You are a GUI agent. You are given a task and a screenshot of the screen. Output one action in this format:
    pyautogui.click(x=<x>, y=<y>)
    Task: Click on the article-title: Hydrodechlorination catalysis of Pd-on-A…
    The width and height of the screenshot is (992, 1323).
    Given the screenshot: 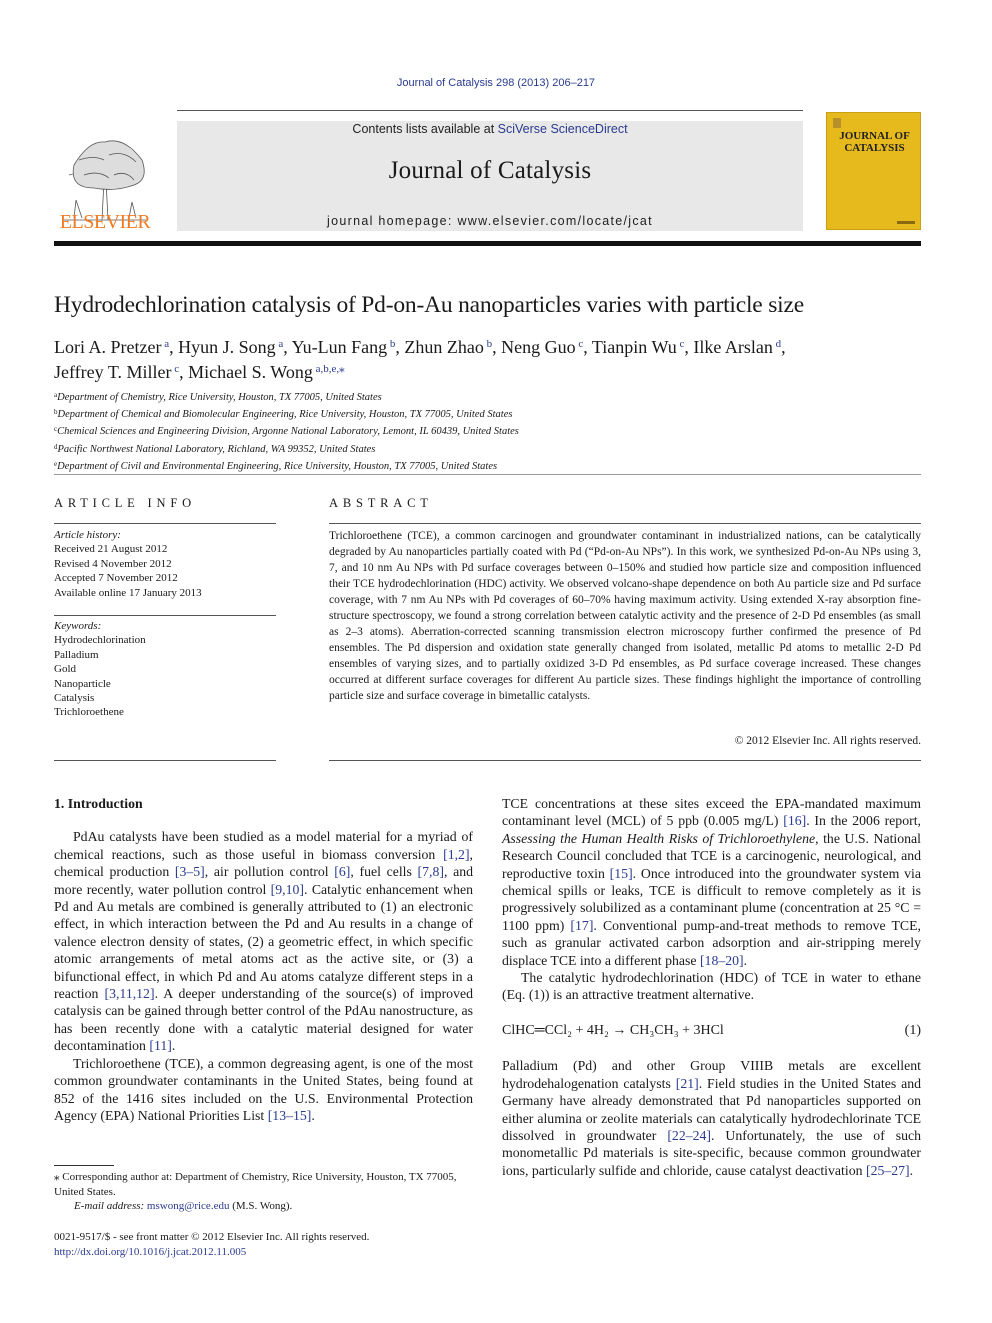 What is the action you would take?
    pyautogui.click(x=429, y=305)
    